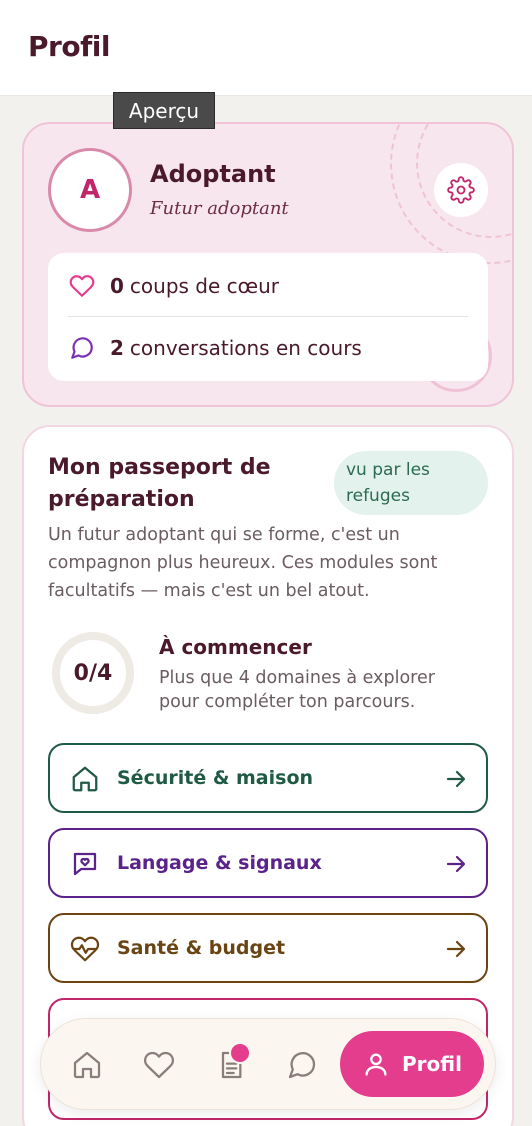 This screenshot has height=1126, width=532. I want to click on user-icon, so click(376, 1064).